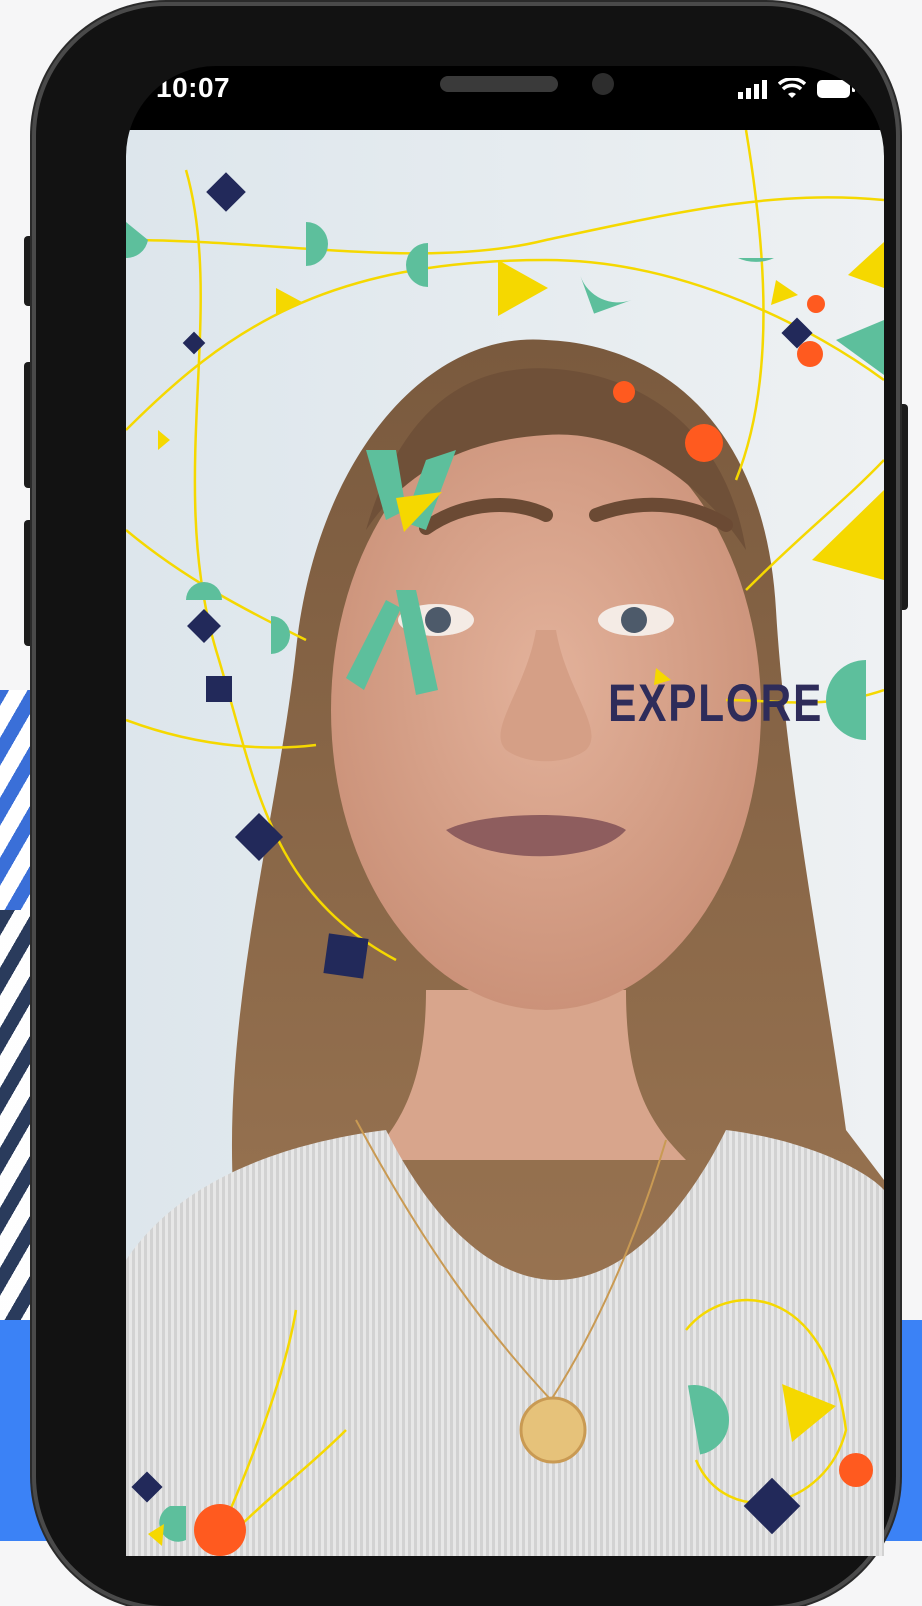 The image size is (922, 1606). What do you see at coordinates (193, 87) in the screenshot?
I see `status-time: 10:07` at bounding box center [193, 87].